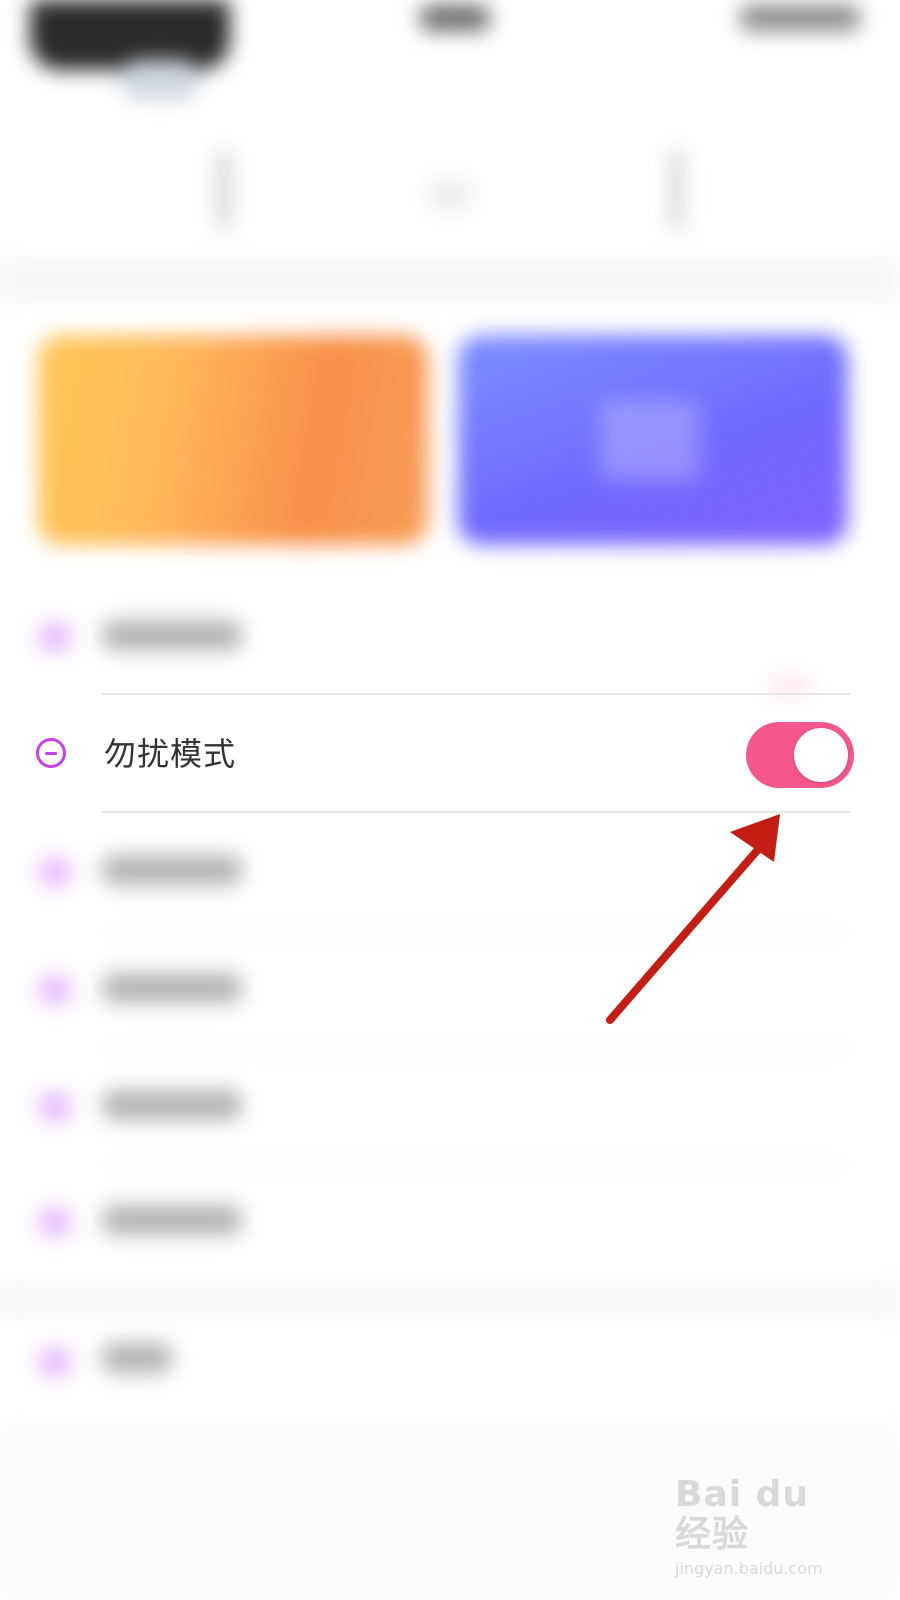 This screenshot has width=900, height=1600. Describe the element at coordinates (749, 1568) in the screenshot. I see `watermark-url: jingyan.baidu.com` at that location.